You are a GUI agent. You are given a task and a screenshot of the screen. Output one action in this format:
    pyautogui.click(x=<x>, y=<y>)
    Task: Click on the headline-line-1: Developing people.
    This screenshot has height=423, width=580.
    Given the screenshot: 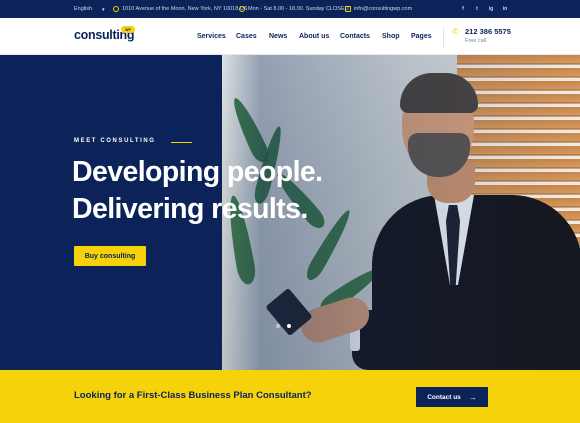 What is the action you would take?
    pyautogui.click(x=197, y=172)
    